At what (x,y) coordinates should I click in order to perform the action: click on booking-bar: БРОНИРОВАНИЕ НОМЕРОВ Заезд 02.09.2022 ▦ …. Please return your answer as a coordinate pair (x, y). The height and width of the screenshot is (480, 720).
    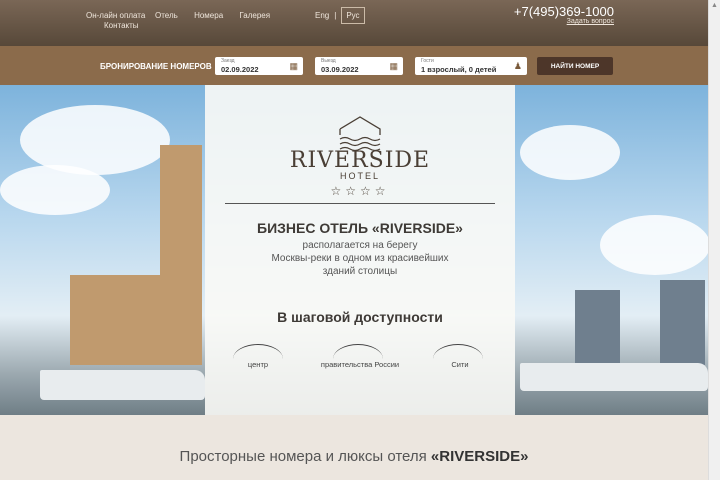
    Looking at the image, I should click on (354, 65).